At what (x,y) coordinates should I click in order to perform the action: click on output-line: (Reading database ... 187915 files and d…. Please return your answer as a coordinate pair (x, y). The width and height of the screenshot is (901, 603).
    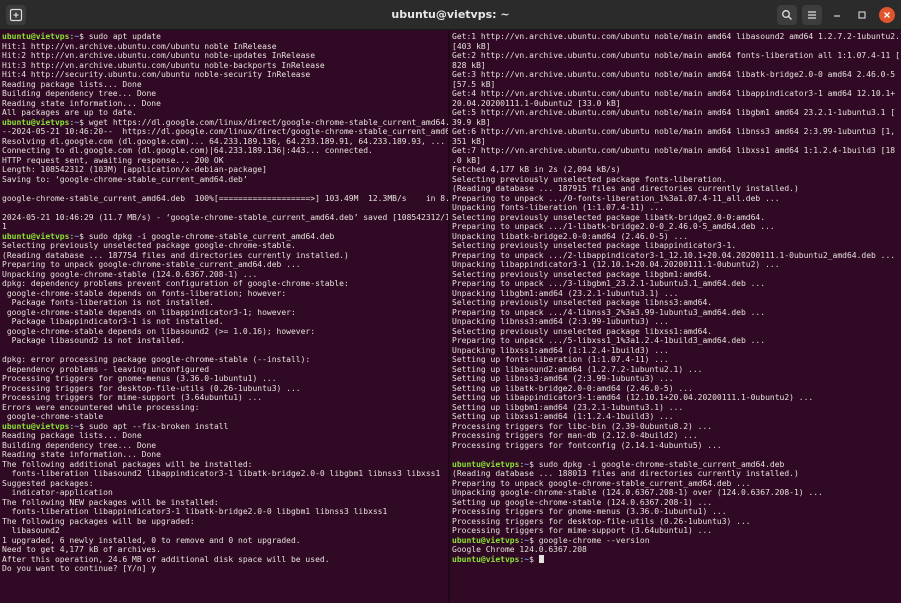
    Looking at the image, I should click on (676, 189).